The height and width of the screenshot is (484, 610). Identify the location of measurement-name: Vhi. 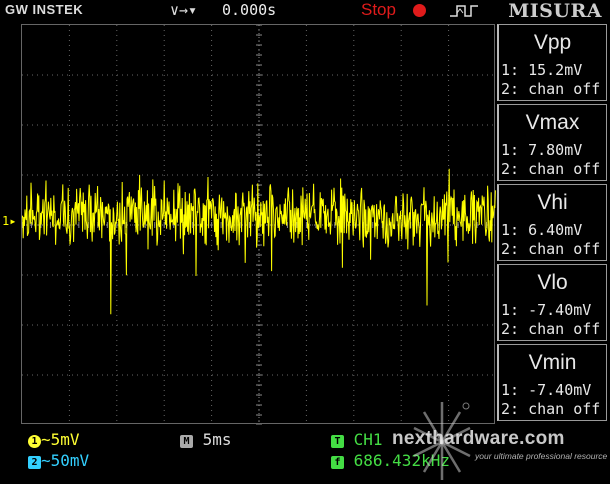
(552, 202).